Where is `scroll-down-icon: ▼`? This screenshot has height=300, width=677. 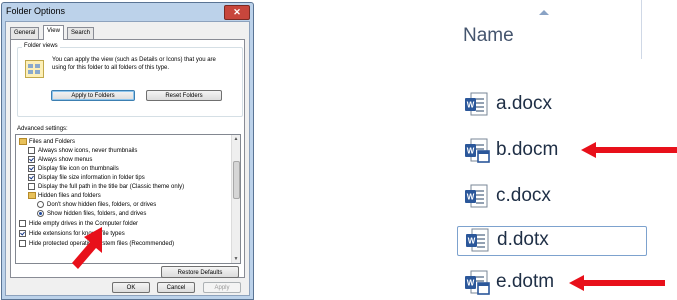
scroll-down-icon: ▼ is located at coordinates (236, 259).